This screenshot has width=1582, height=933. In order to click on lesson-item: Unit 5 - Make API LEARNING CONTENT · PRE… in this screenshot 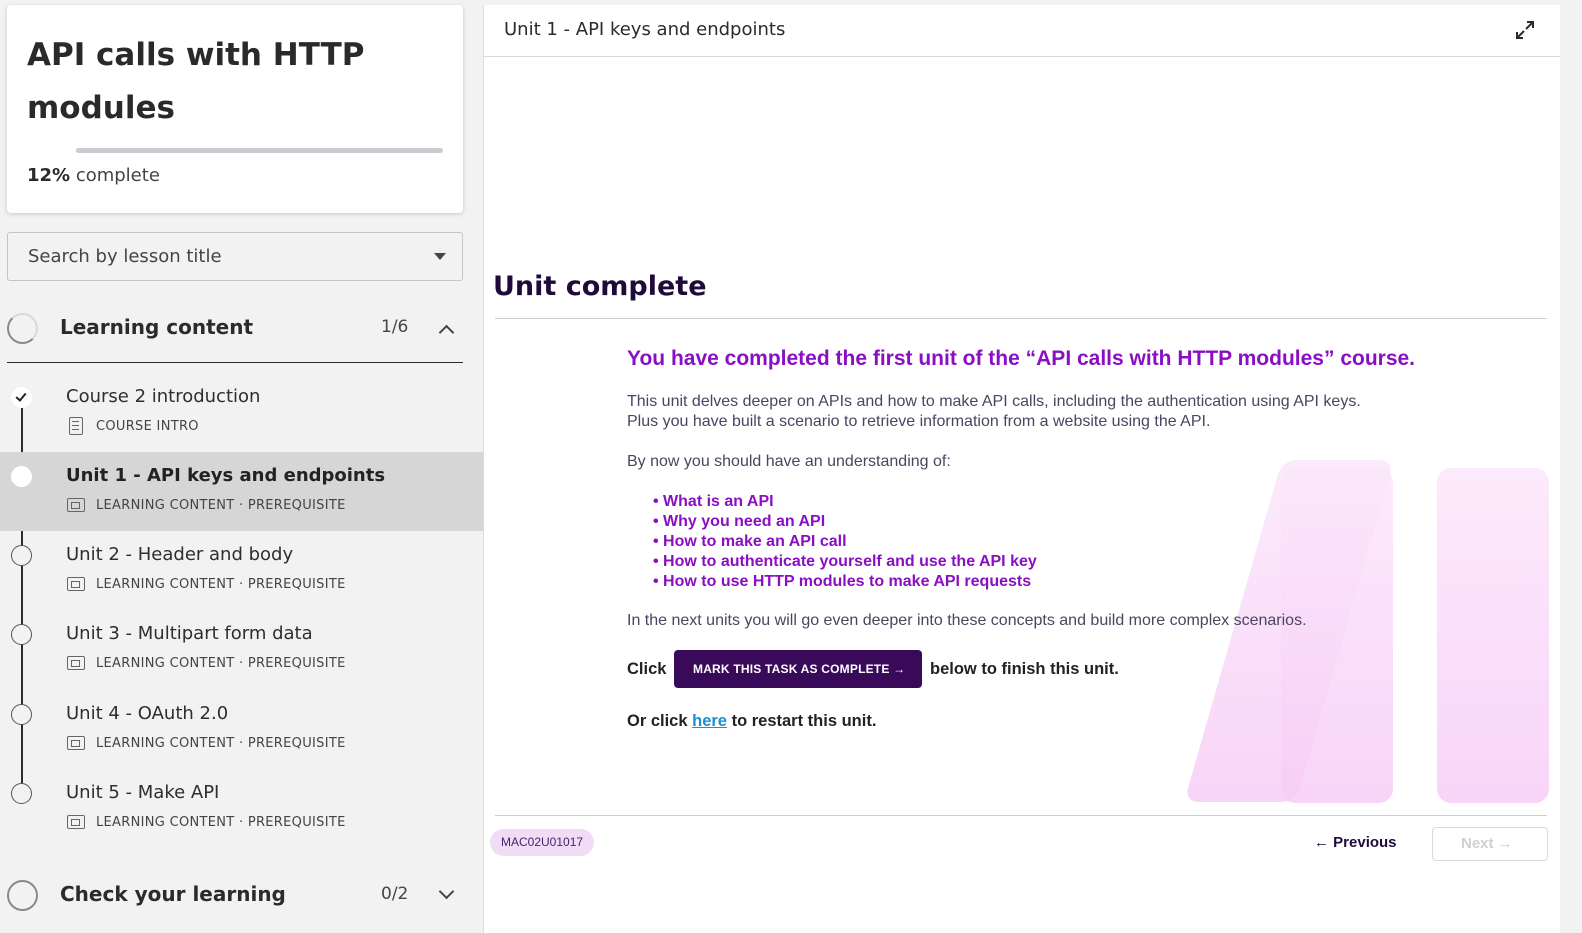, I will do `click(241, 808)`.